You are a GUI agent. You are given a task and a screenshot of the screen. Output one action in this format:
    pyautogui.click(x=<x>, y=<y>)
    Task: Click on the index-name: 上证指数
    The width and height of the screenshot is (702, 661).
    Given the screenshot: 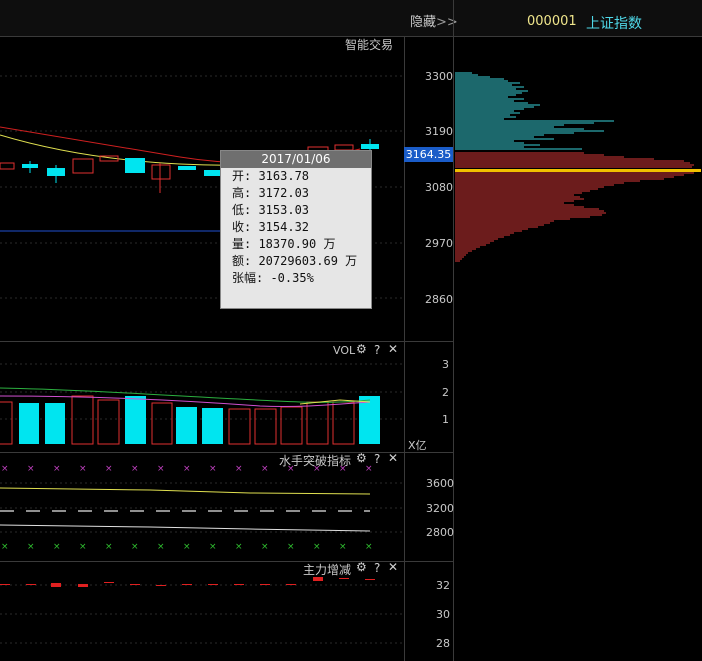 What is the action you would take?
    pyautogui.click(x=614, y=23)
    